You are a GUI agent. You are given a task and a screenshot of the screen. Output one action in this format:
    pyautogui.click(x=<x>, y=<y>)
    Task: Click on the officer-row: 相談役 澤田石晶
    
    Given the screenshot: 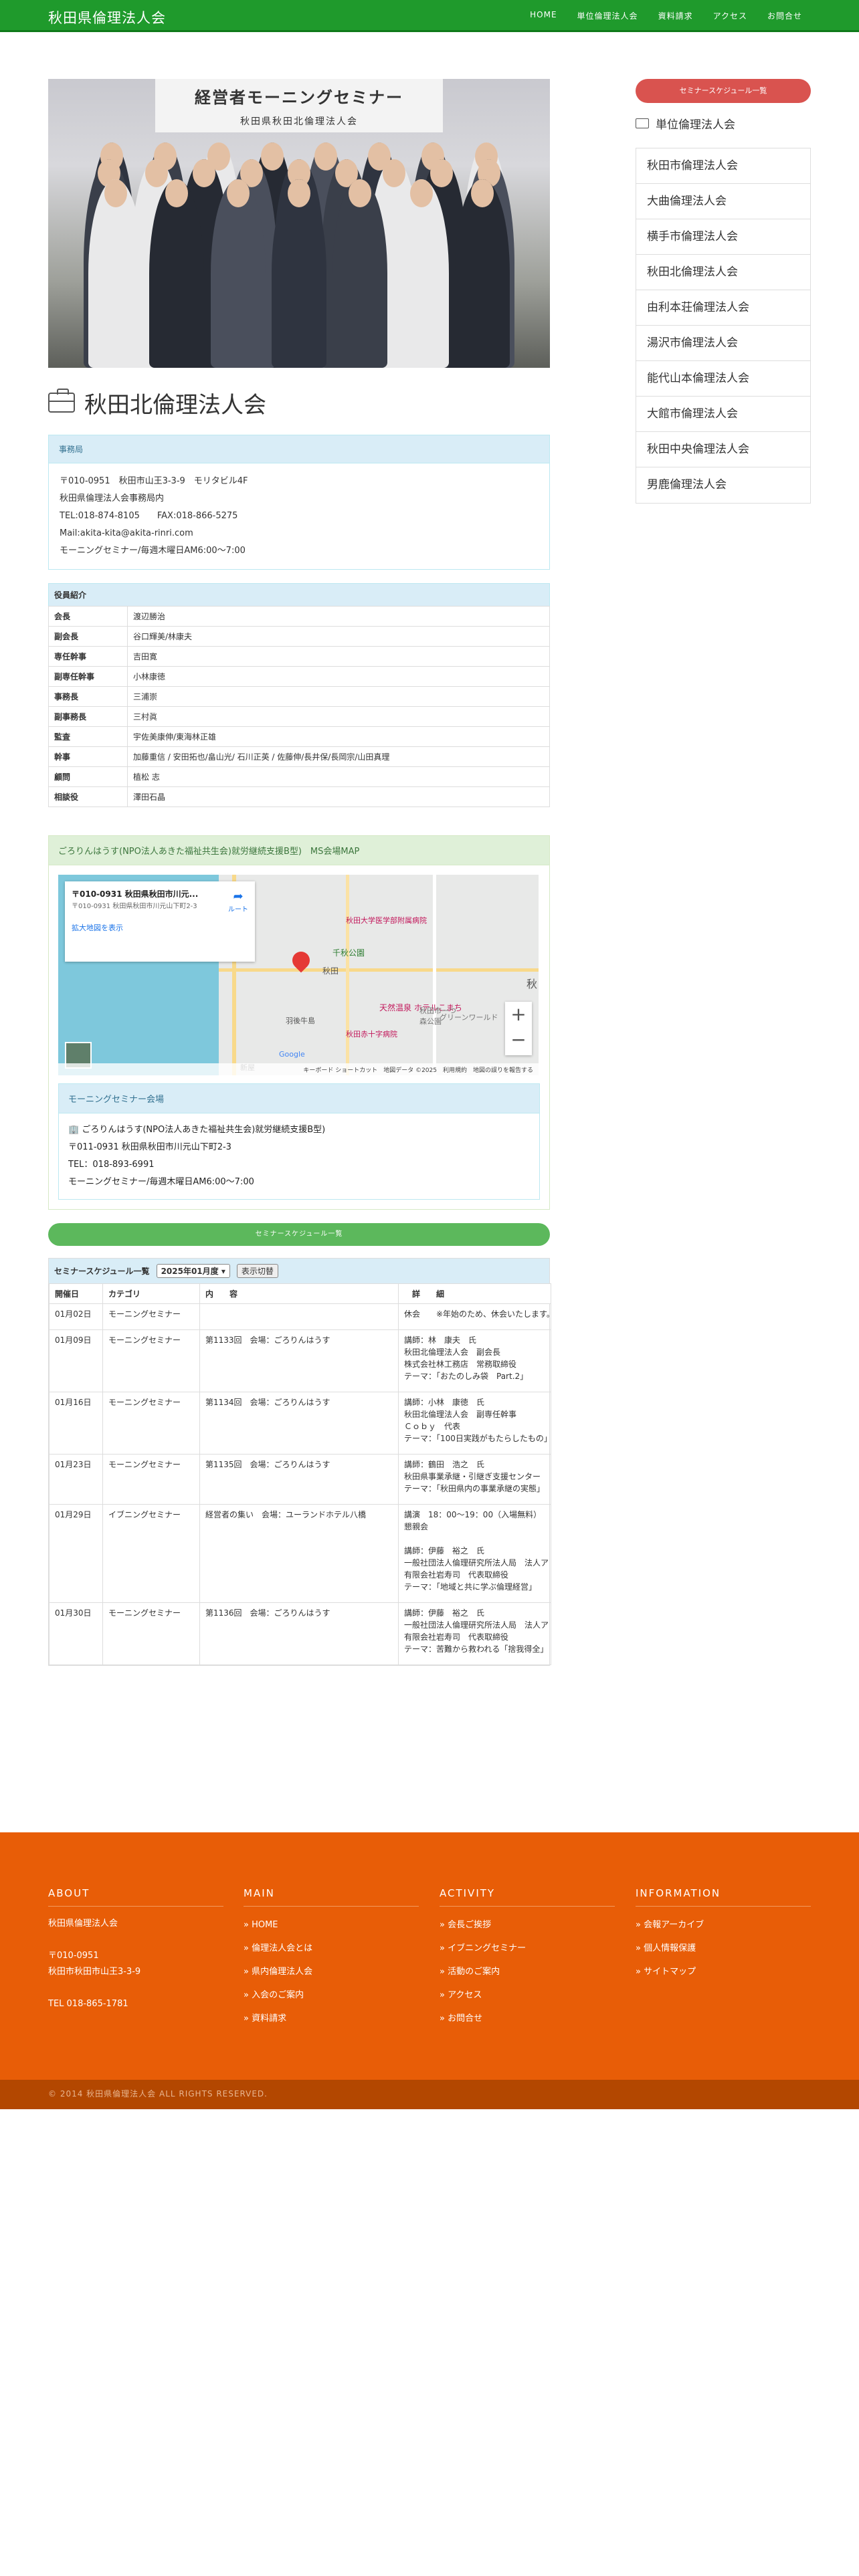 What is the action you would take?
    pyautogui.click(x=299, y=797)
    